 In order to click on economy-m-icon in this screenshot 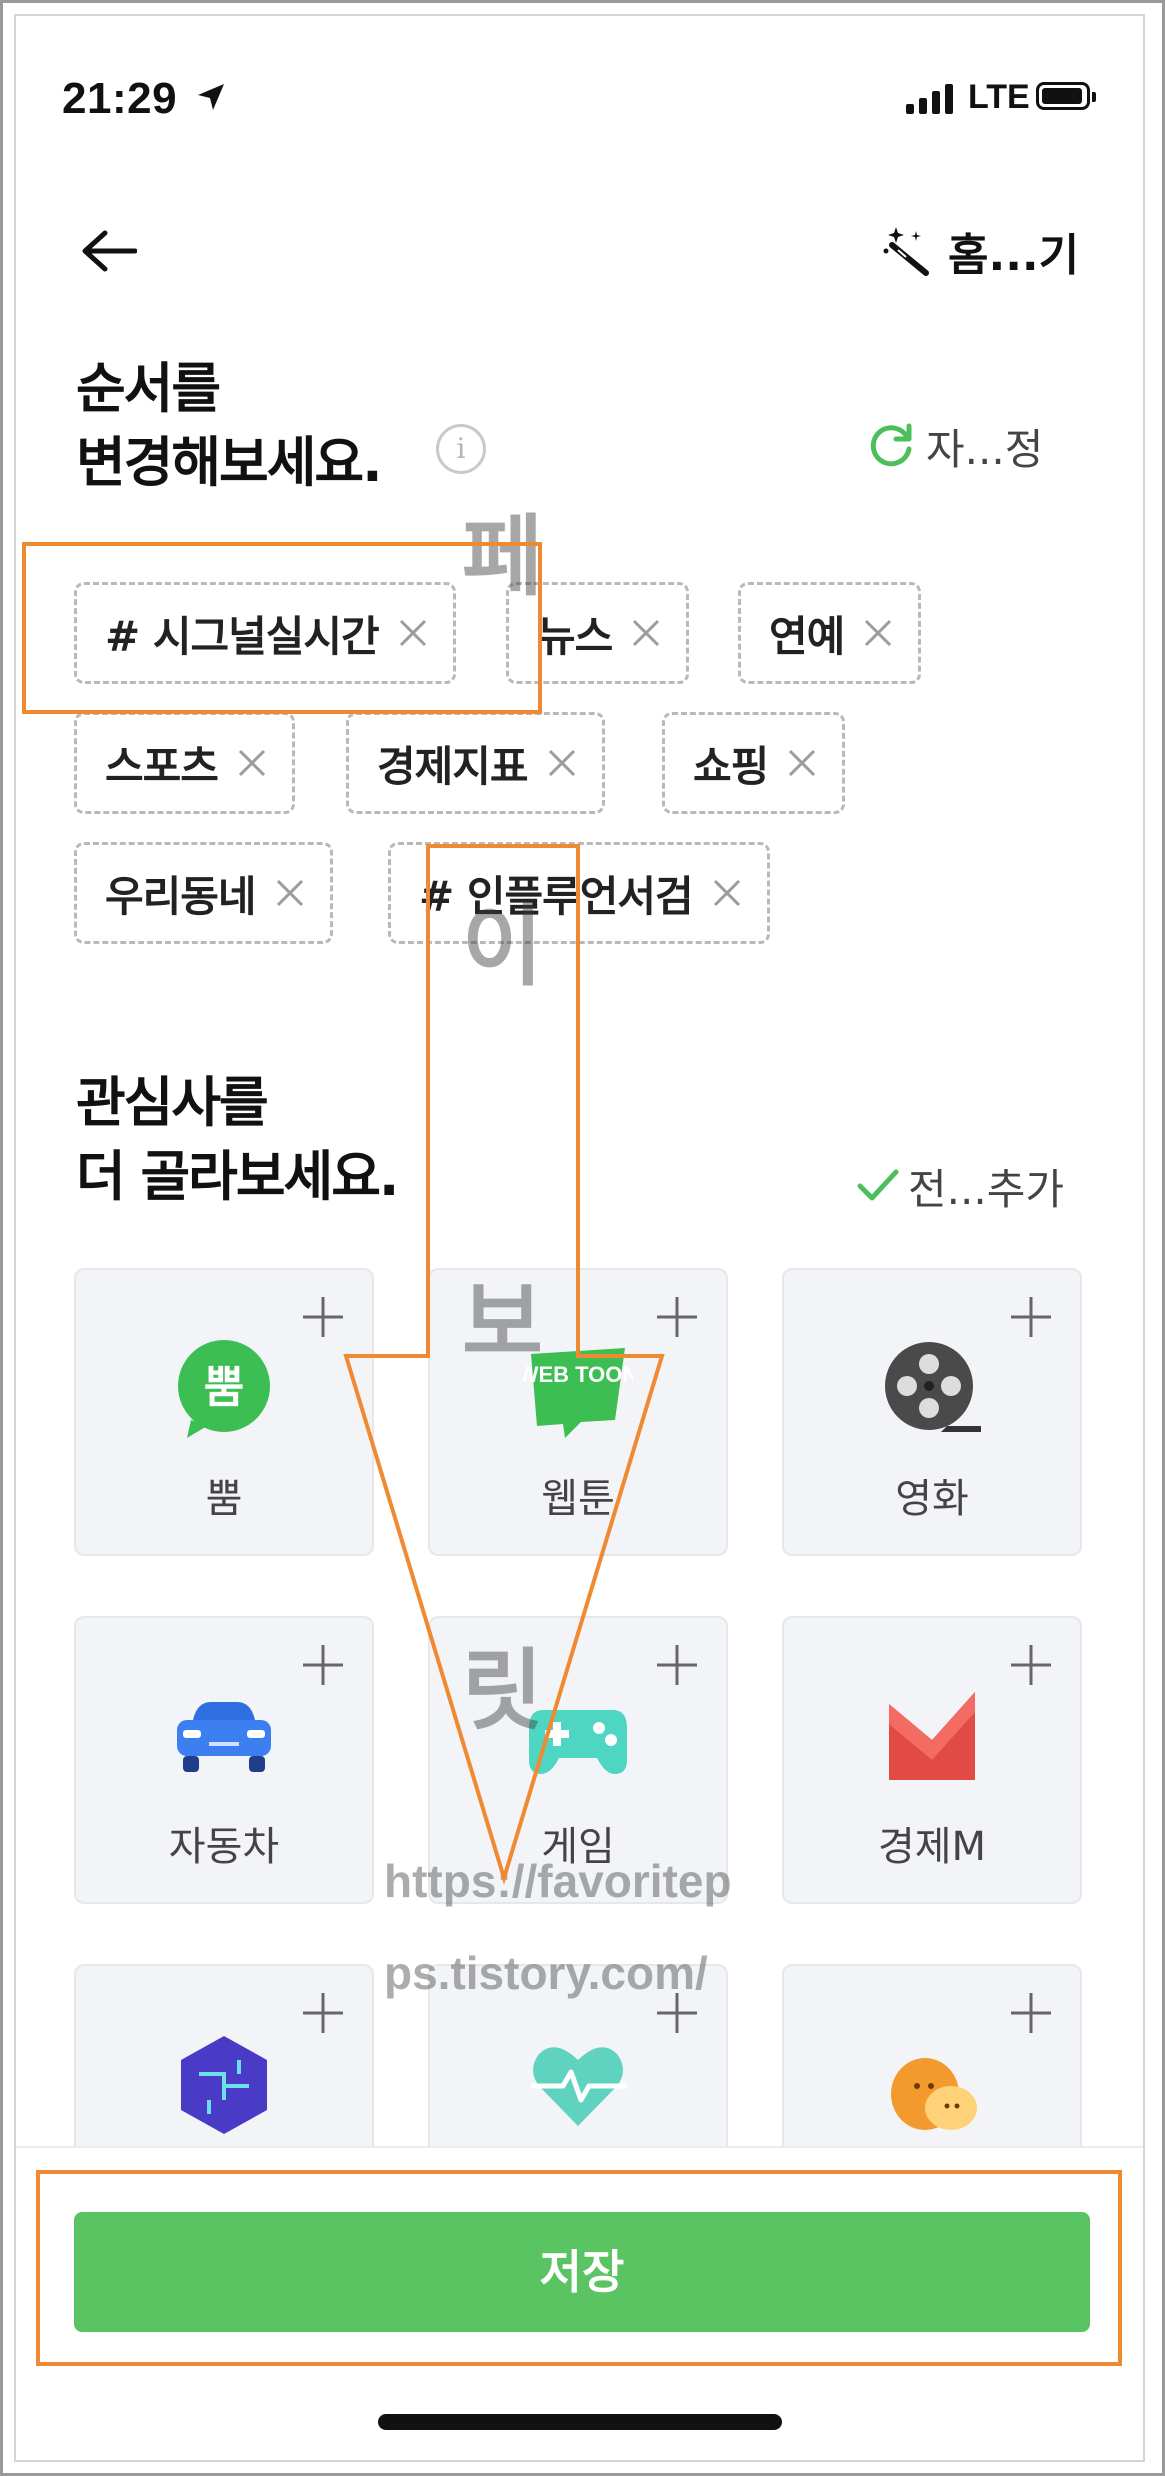, I will do `click(932, 1737)`.